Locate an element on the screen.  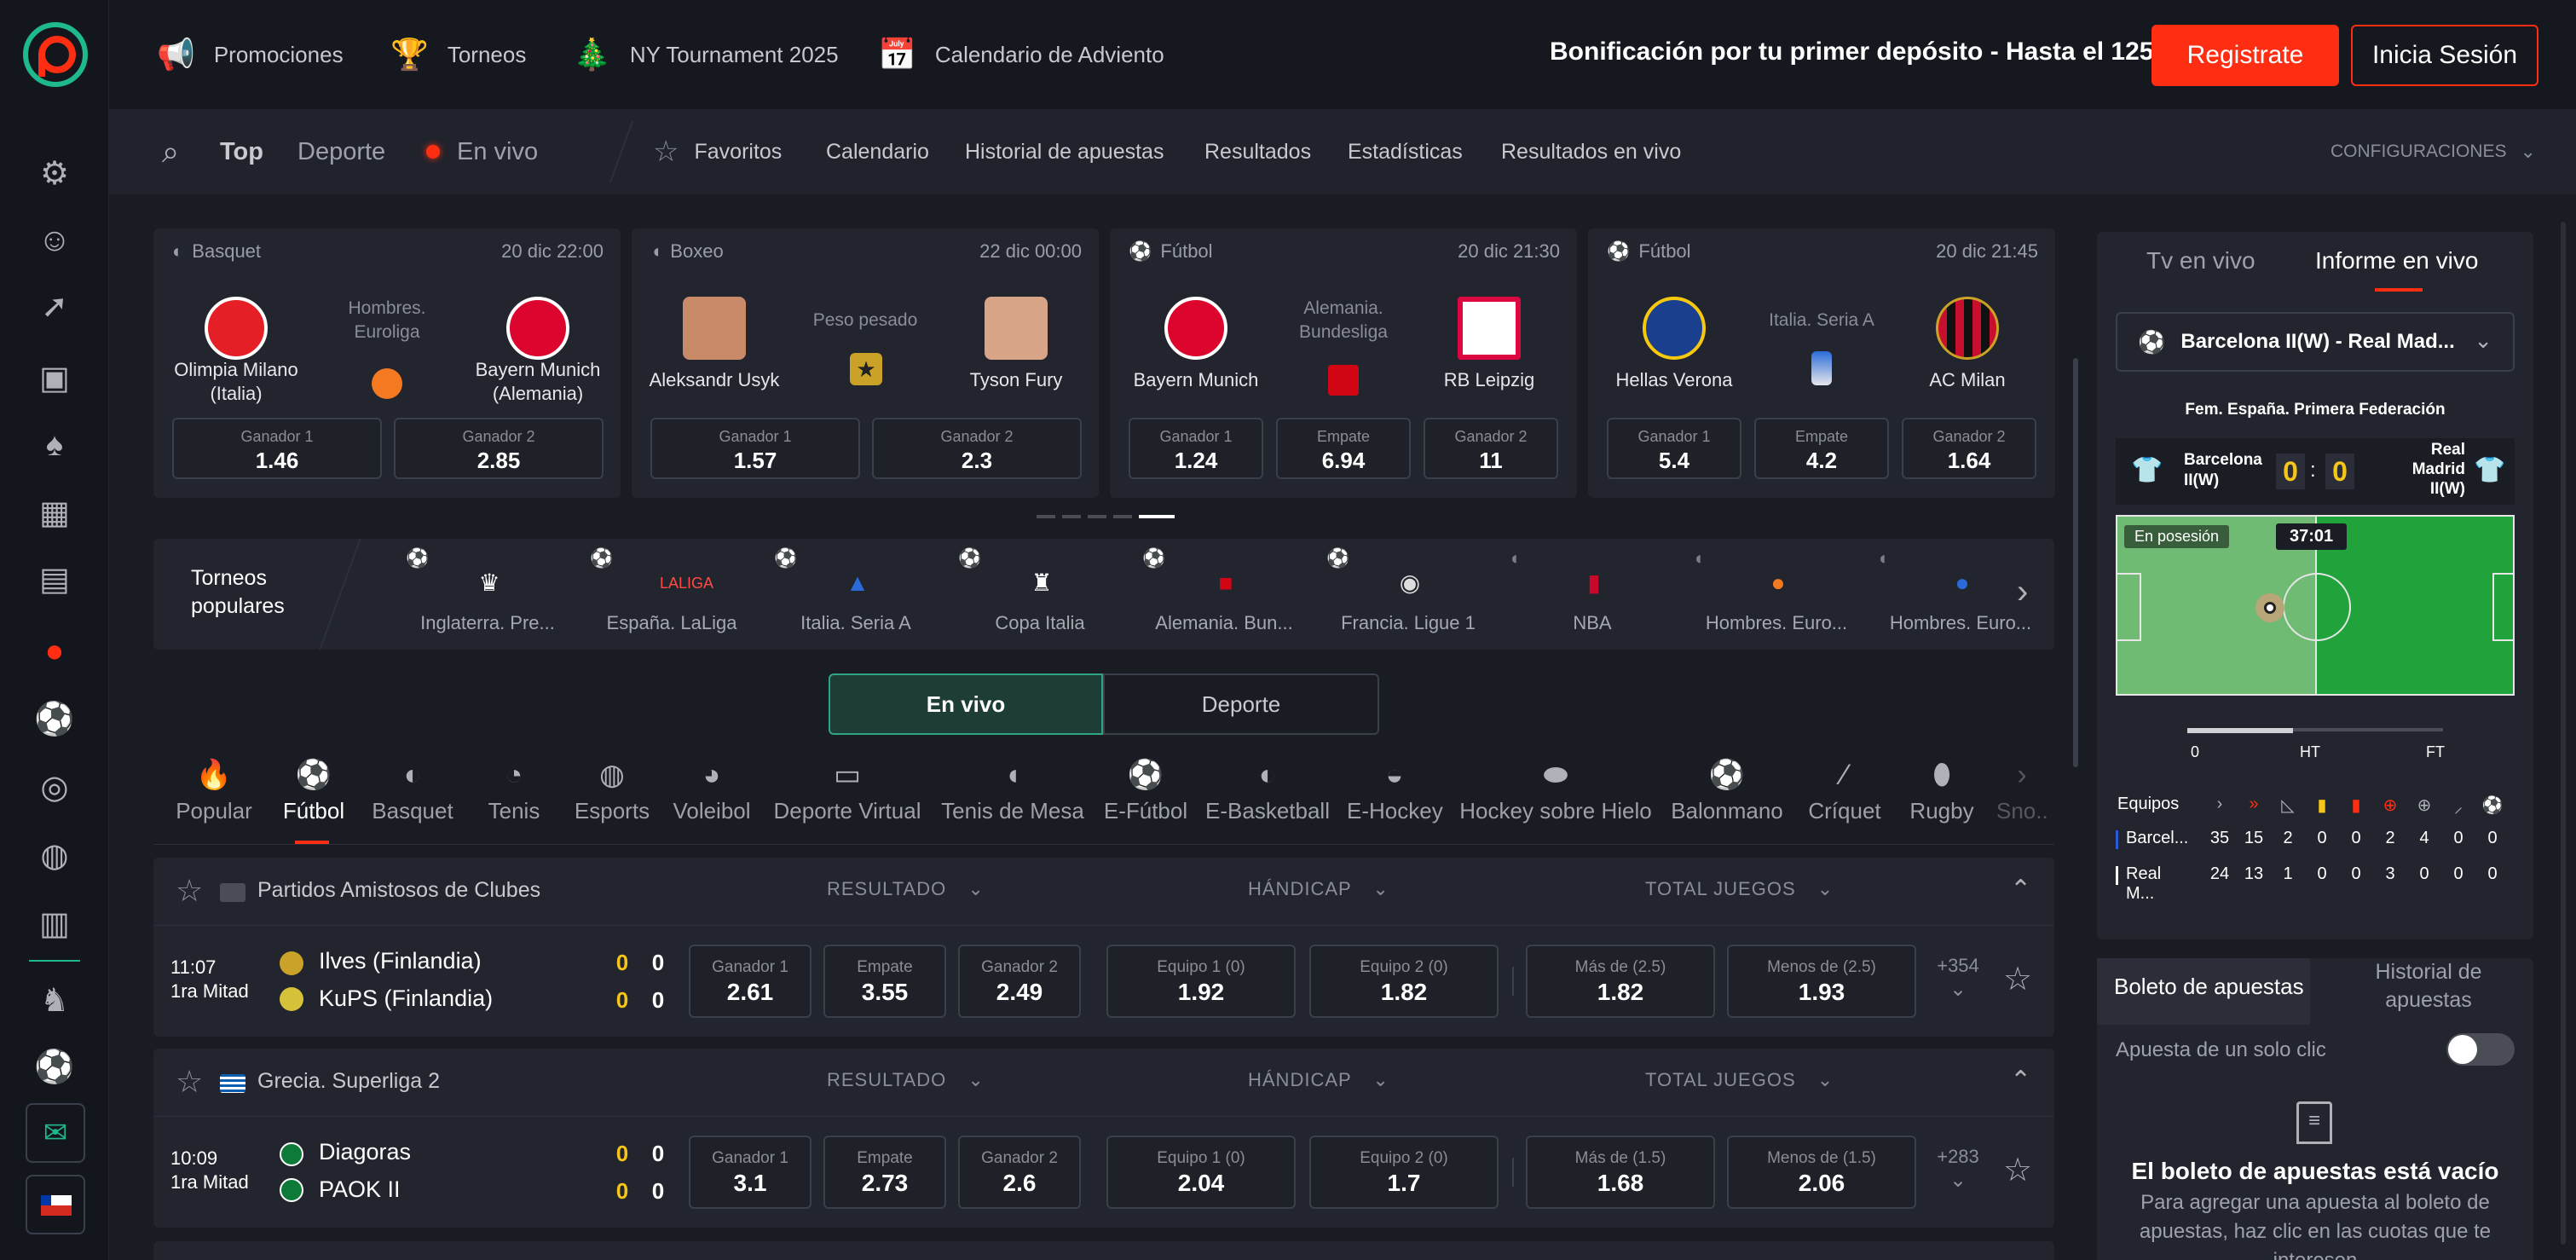
tv-icon: ▣ is located at coordinates (54, 378).